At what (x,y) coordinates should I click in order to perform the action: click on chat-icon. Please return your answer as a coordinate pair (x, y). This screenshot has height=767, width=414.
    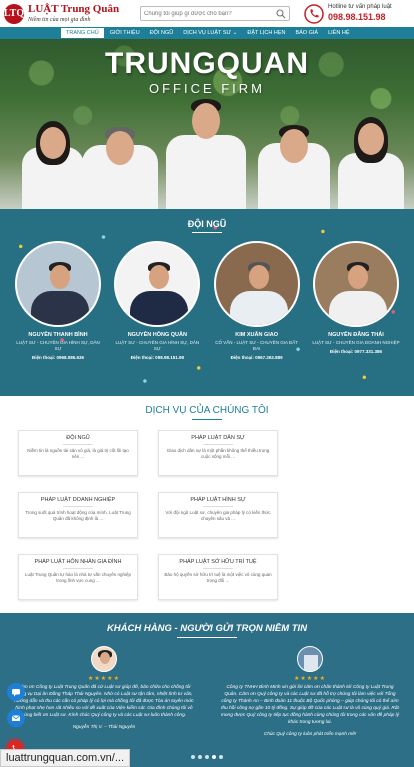
    Looking at the image, I should click on (16, 693).